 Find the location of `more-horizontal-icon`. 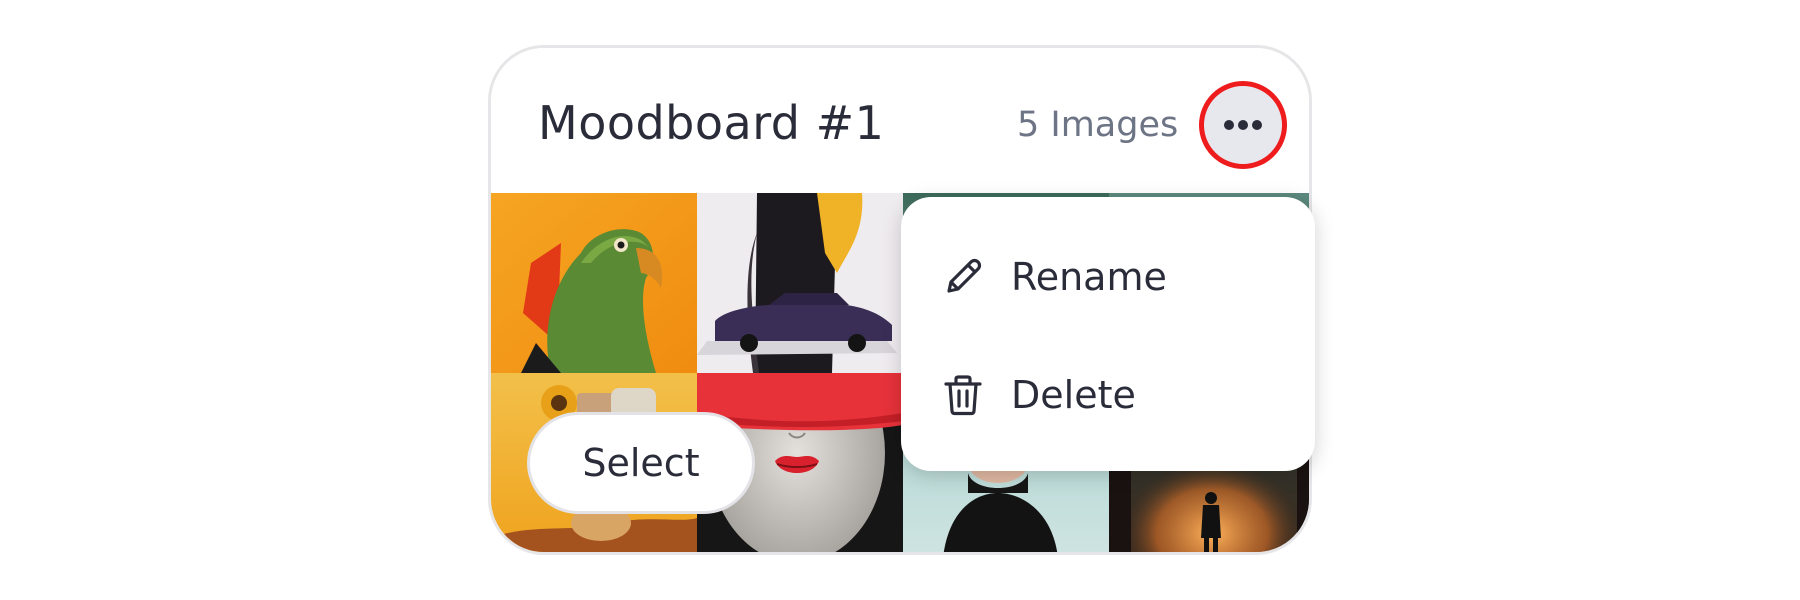

more-horizontal-icon is located at coordinates (1243, 125).